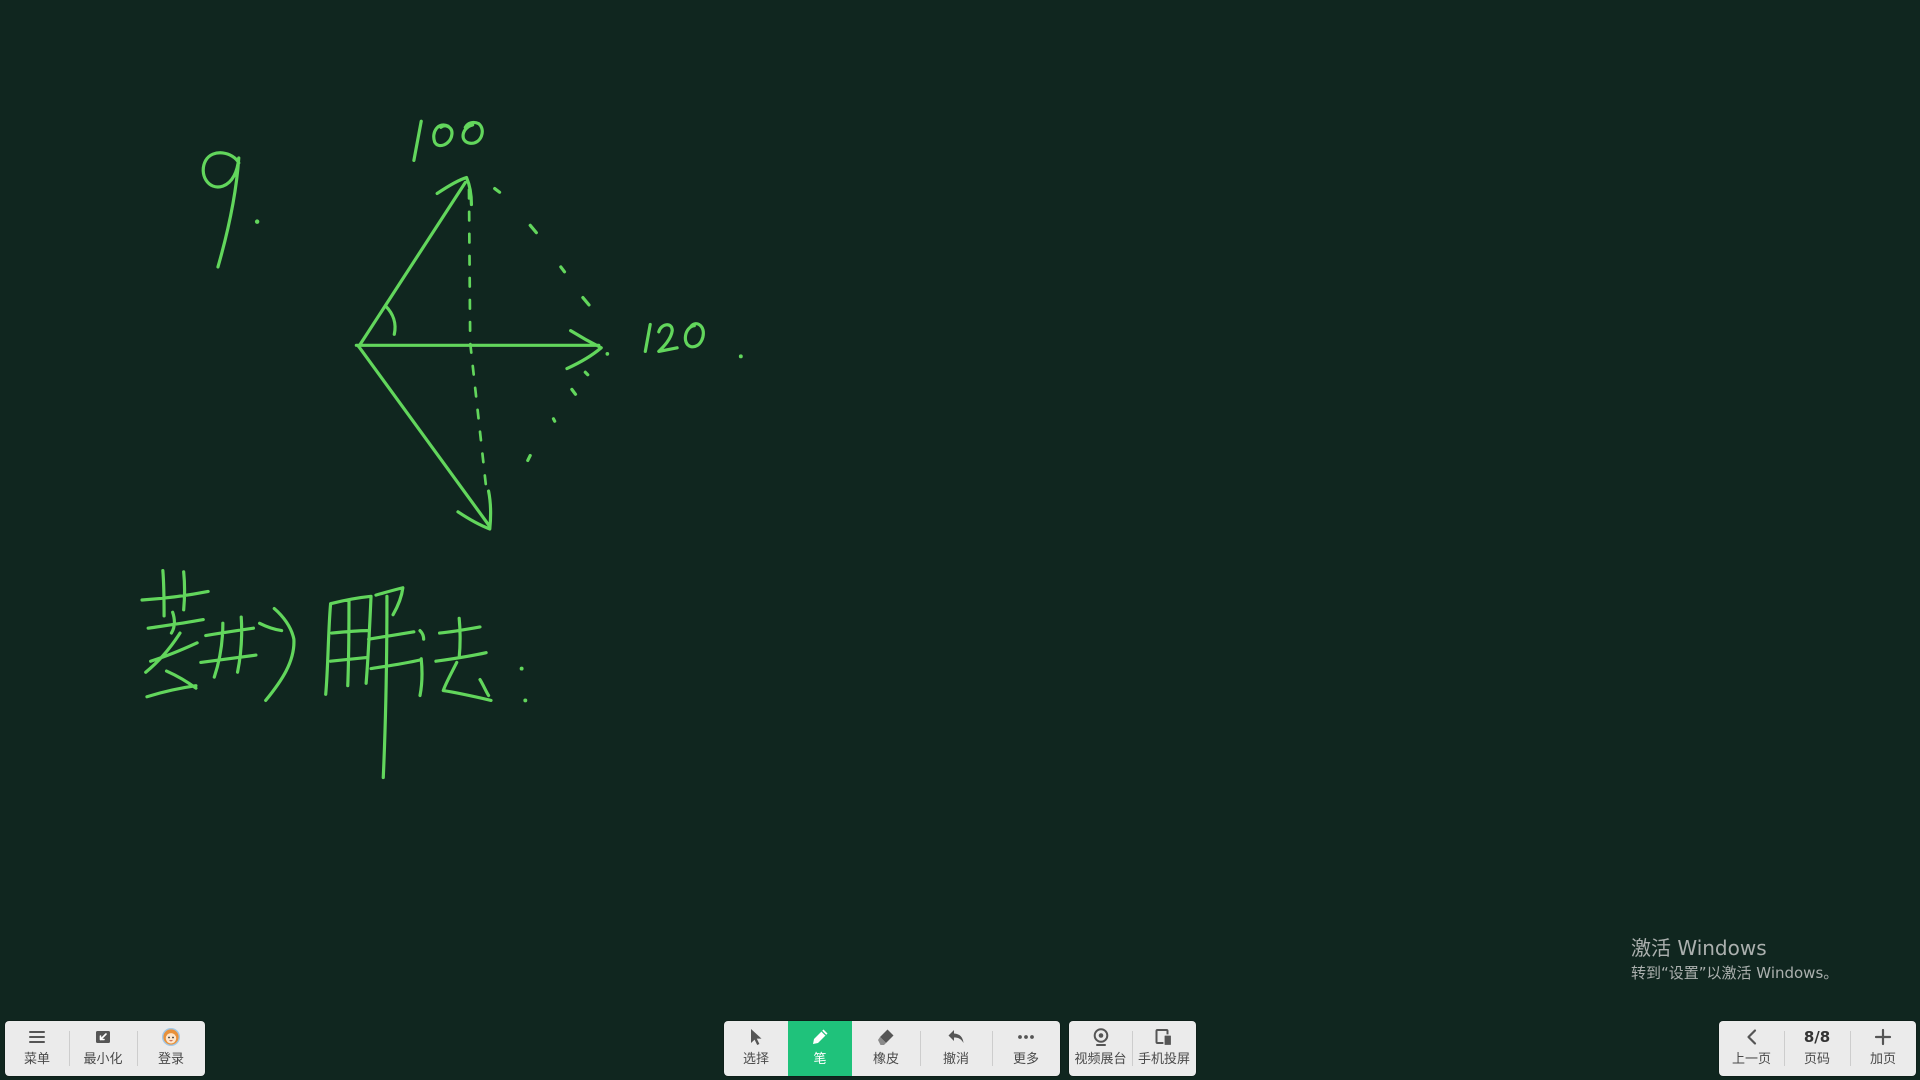  I want to click on more-label: 更多, so click(1025, 1059).